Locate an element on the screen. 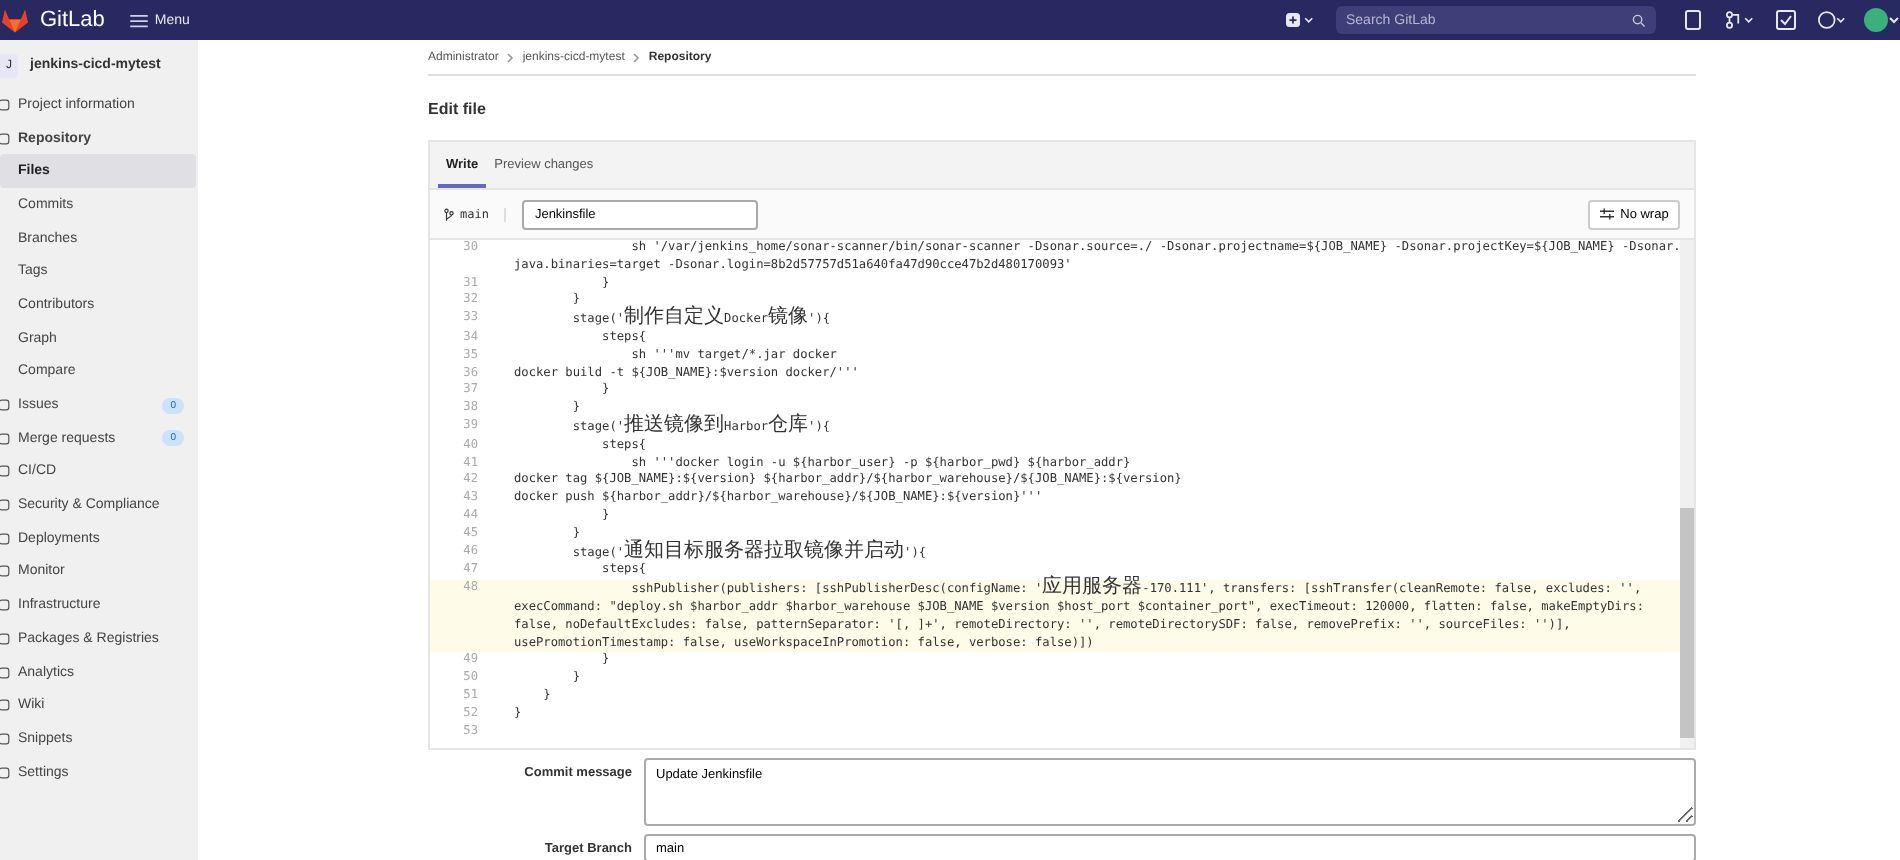 The image size is (1900, 860). checkbox-icon is located at coordinates (1786, 20).